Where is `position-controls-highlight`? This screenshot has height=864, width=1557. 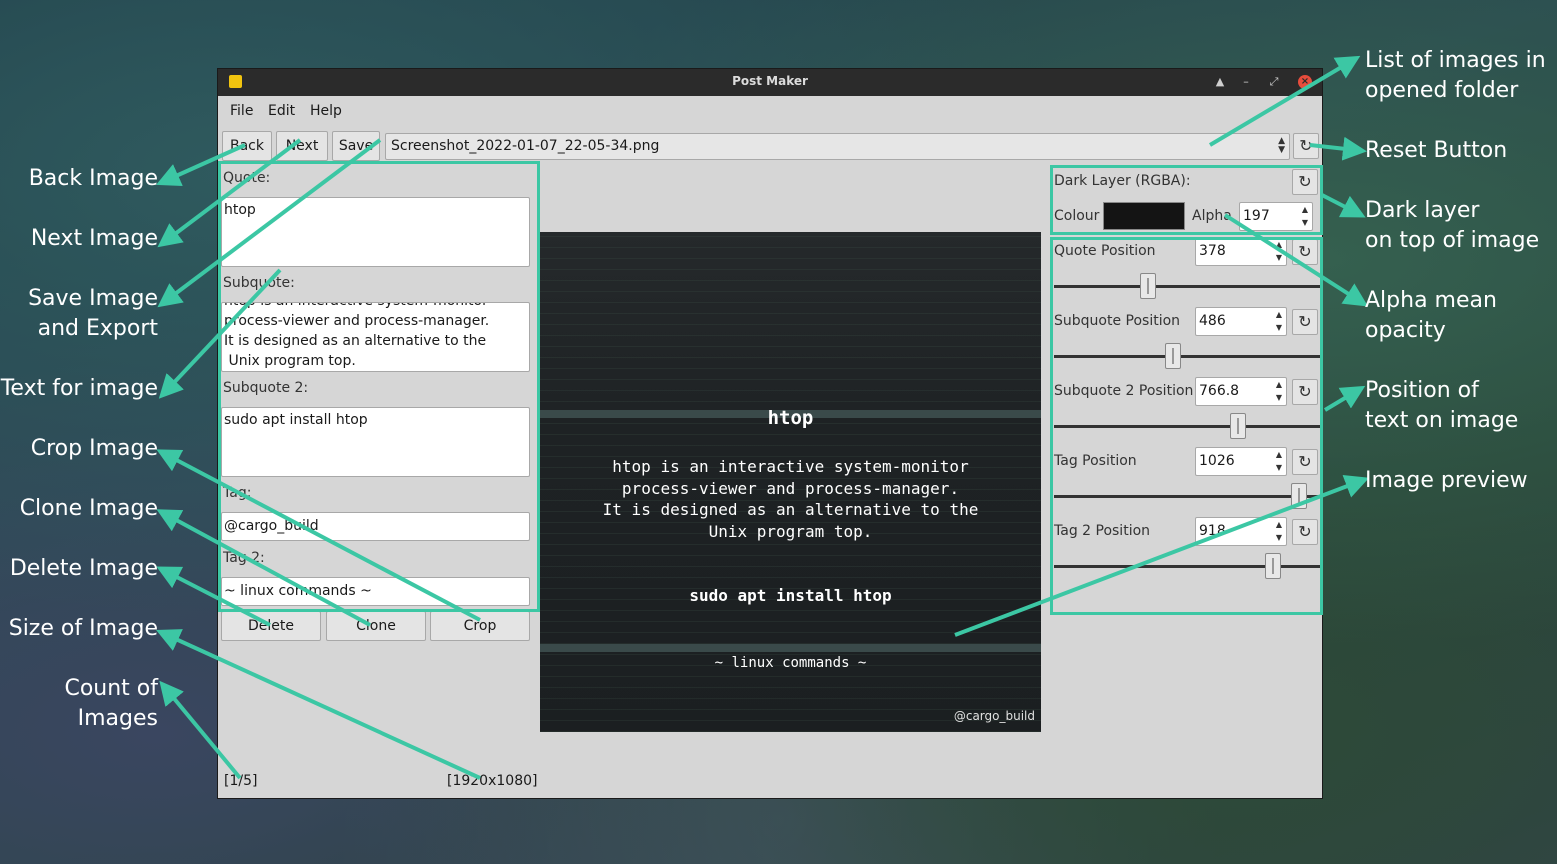
position-controls-highlight is located at coordinates (1186, 426).